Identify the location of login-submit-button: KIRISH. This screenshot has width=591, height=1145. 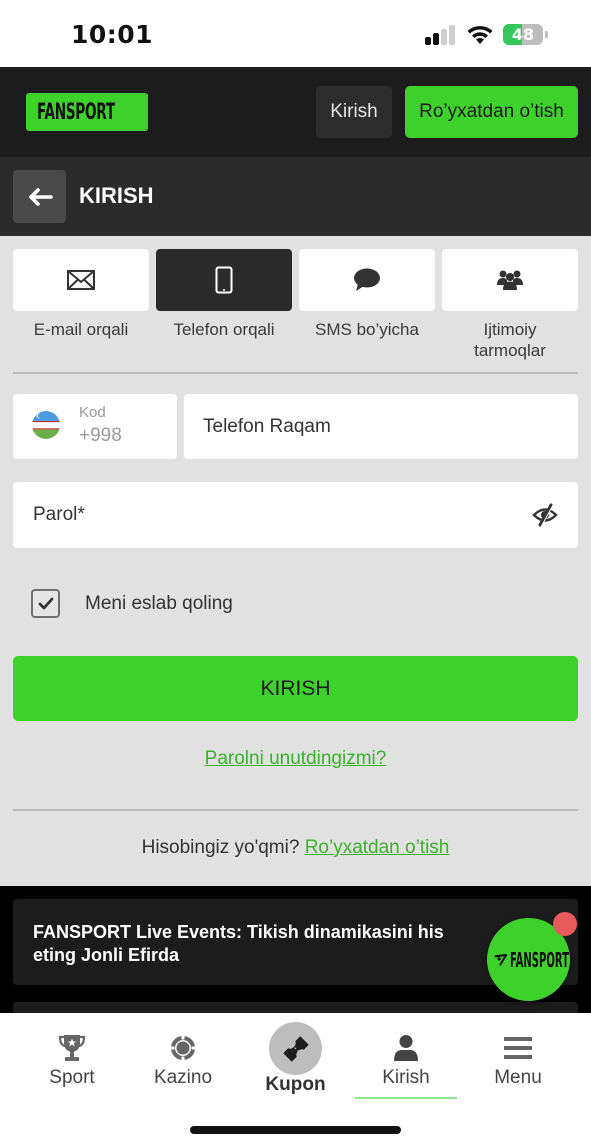
(295, 688).